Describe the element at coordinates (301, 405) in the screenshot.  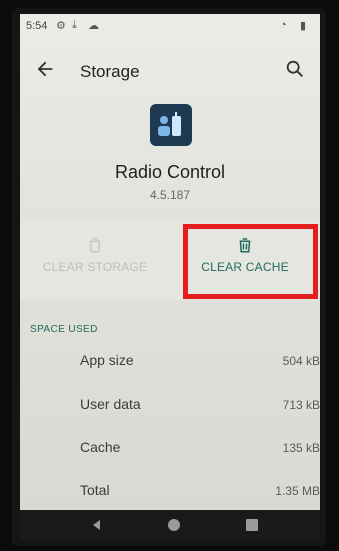
I see `row-value: 713 kB` at that location.